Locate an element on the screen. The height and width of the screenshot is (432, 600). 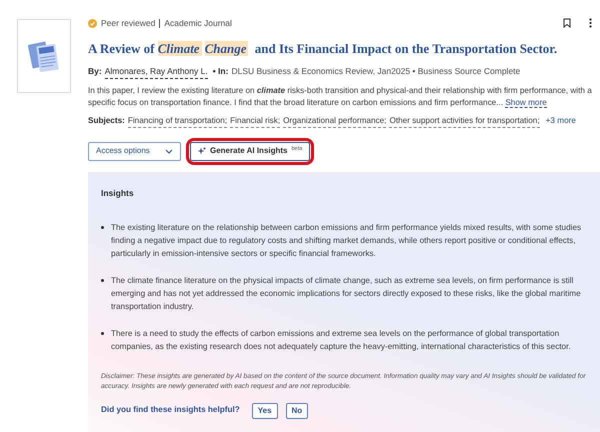
more-subjects-link: +3 more is located at coordinates (561, 121).